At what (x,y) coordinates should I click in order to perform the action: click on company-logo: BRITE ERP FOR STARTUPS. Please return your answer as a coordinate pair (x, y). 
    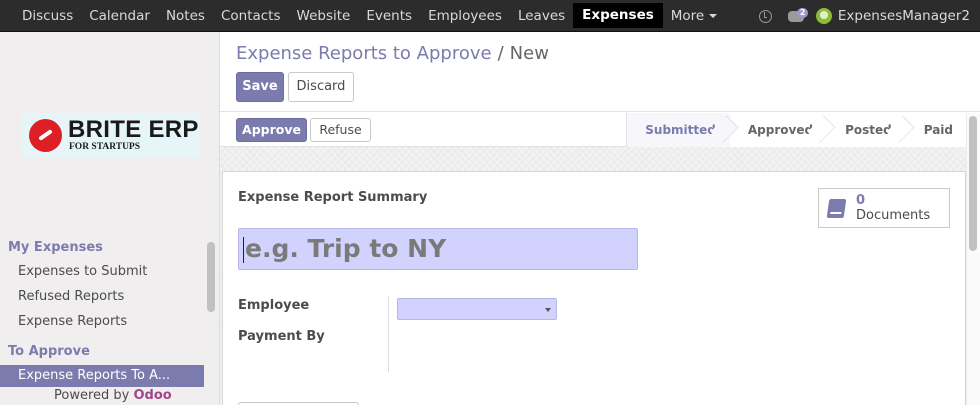
    Looking at the image, I should click on (111, 135).